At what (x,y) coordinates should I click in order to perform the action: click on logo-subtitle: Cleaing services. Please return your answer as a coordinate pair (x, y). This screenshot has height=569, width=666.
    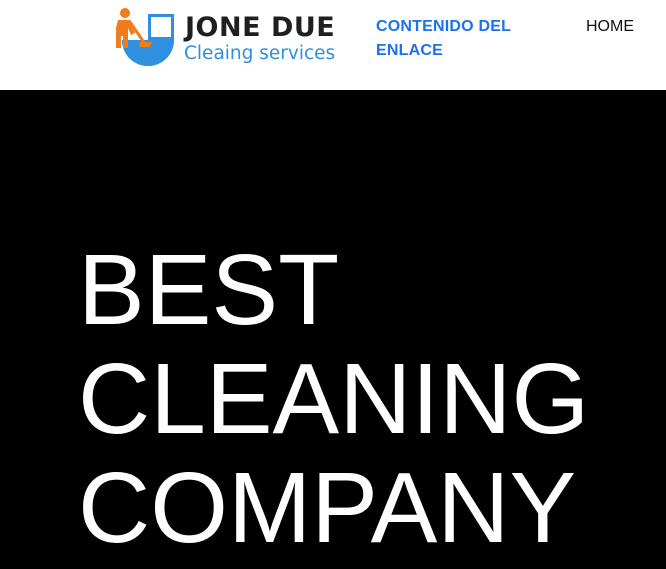
    Looking at the image, I should click on (260, 53).